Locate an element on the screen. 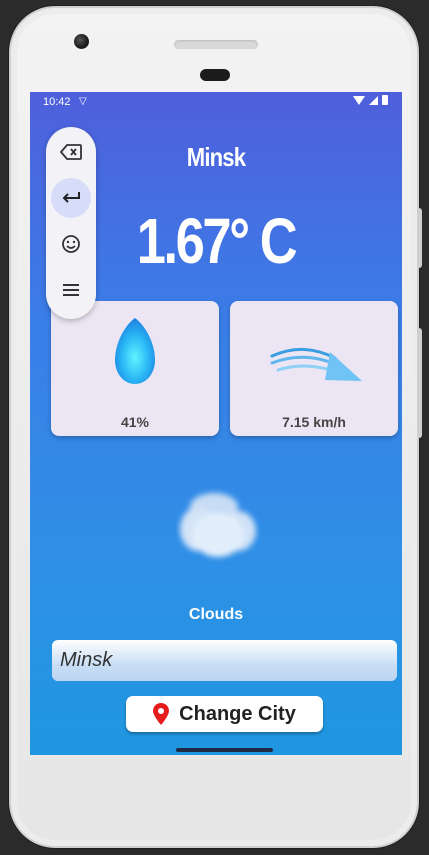  humidity-value: 41% is located at coordinates (135, 422).